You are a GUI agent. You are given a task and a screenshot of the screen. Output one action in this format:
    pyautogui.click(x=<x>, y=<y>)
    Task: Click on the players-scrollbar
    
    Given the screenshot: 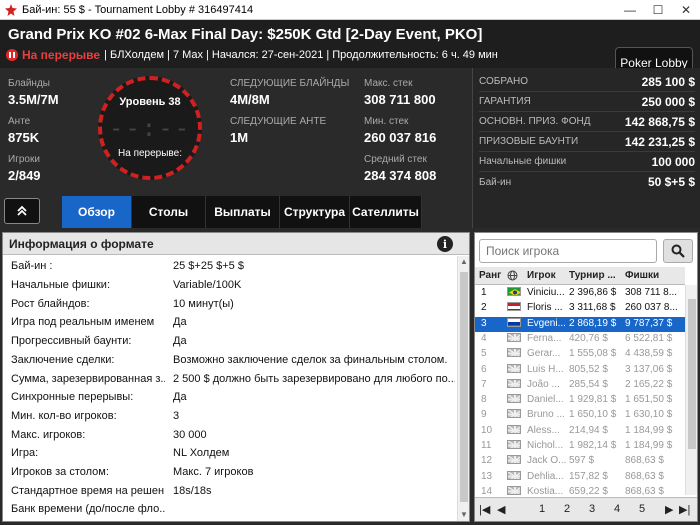 What is the action you would take?
    pyautogui.click(x=691, y=390)
    